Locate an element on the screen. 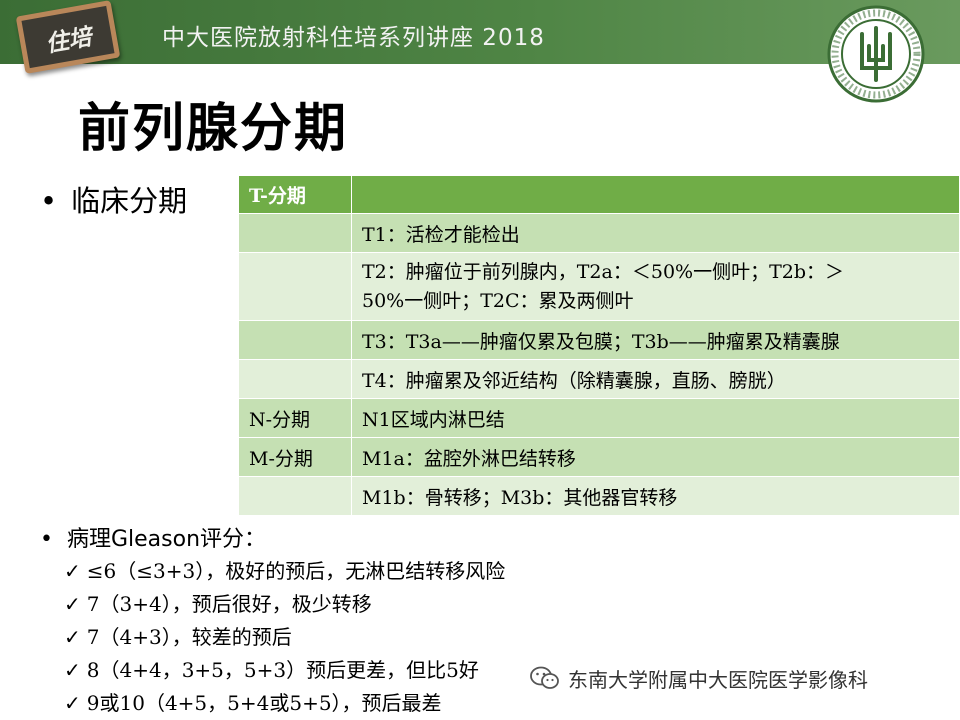 This screenshot has width=960, height=720. table-row: T-分期 is located at coordinates (599, 194).